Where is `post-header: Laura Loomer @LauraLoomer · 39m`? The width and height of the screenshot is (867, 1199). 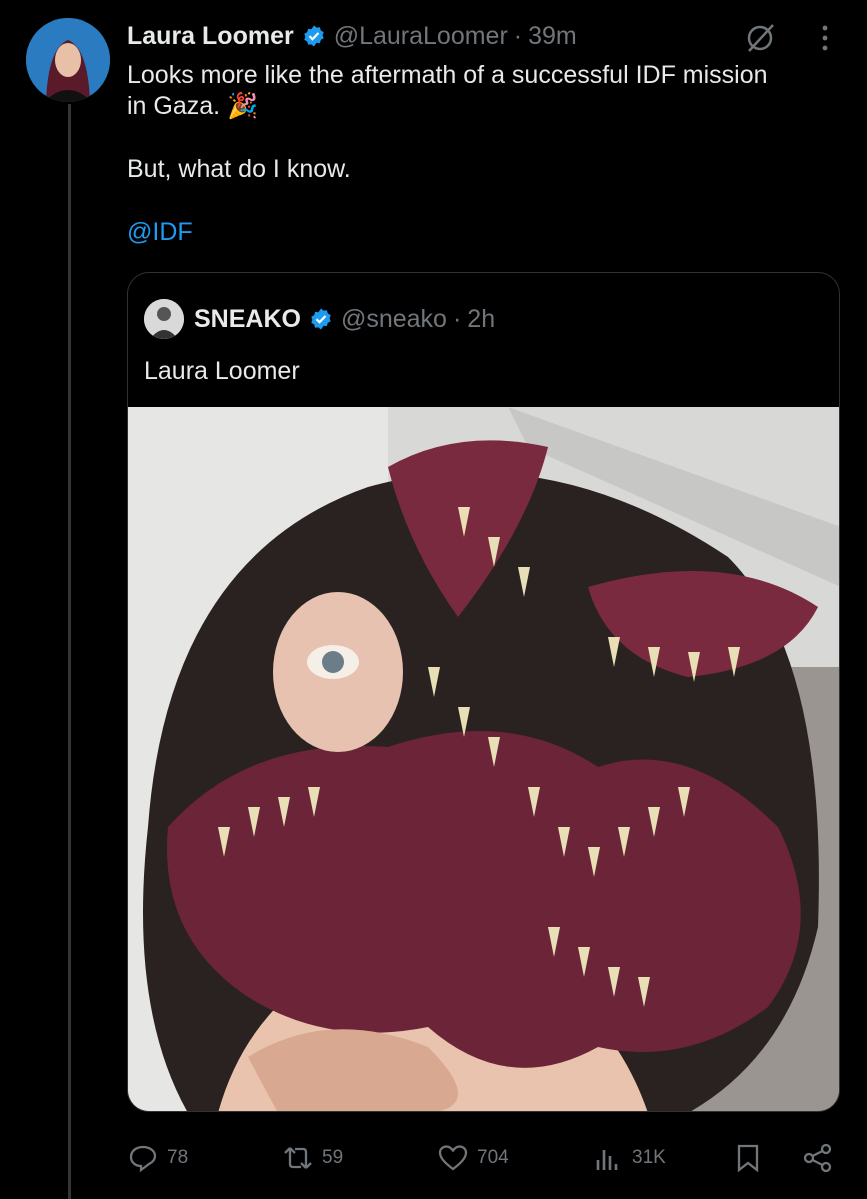 post-header: Laura Loomer @LauraLoomer · 39m is located at coordinates (352, 36).